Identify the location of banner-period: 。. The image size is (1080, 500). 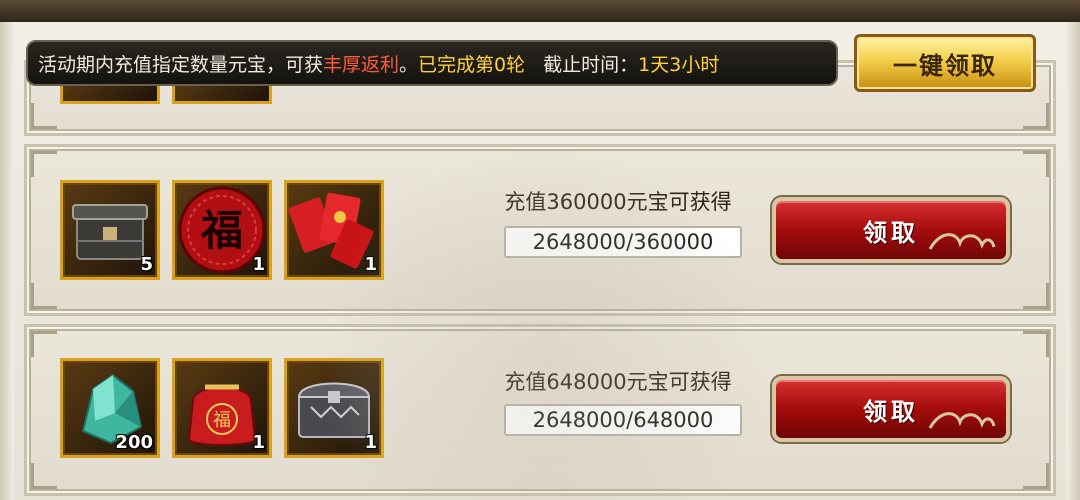
(409, 64).